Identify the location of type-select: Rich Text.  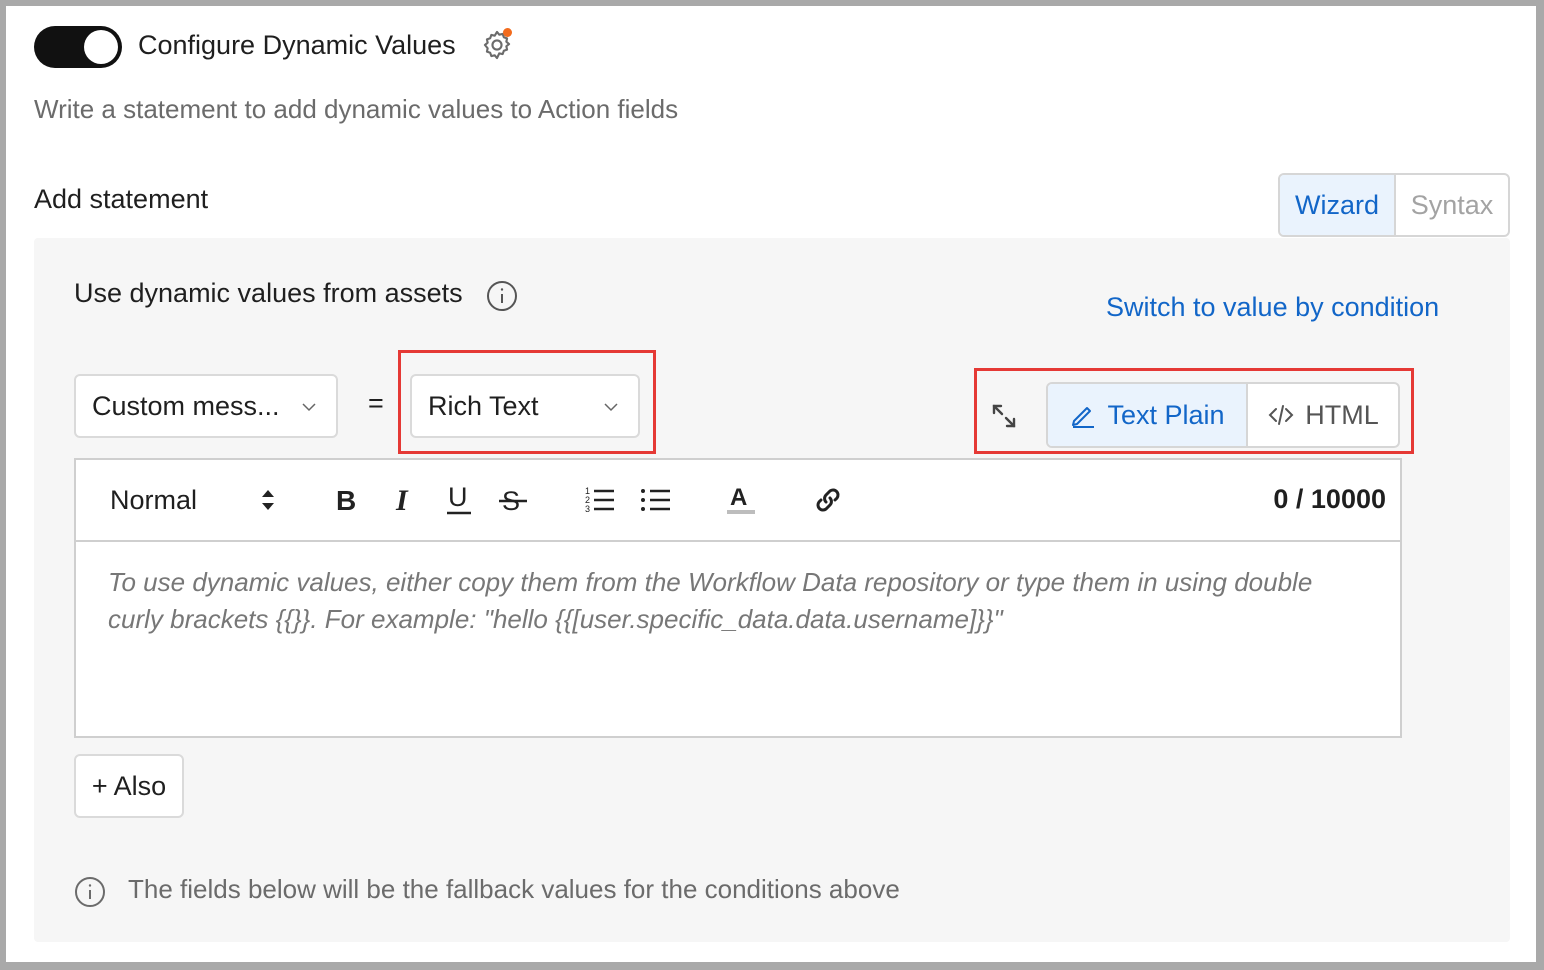
(525, 406).